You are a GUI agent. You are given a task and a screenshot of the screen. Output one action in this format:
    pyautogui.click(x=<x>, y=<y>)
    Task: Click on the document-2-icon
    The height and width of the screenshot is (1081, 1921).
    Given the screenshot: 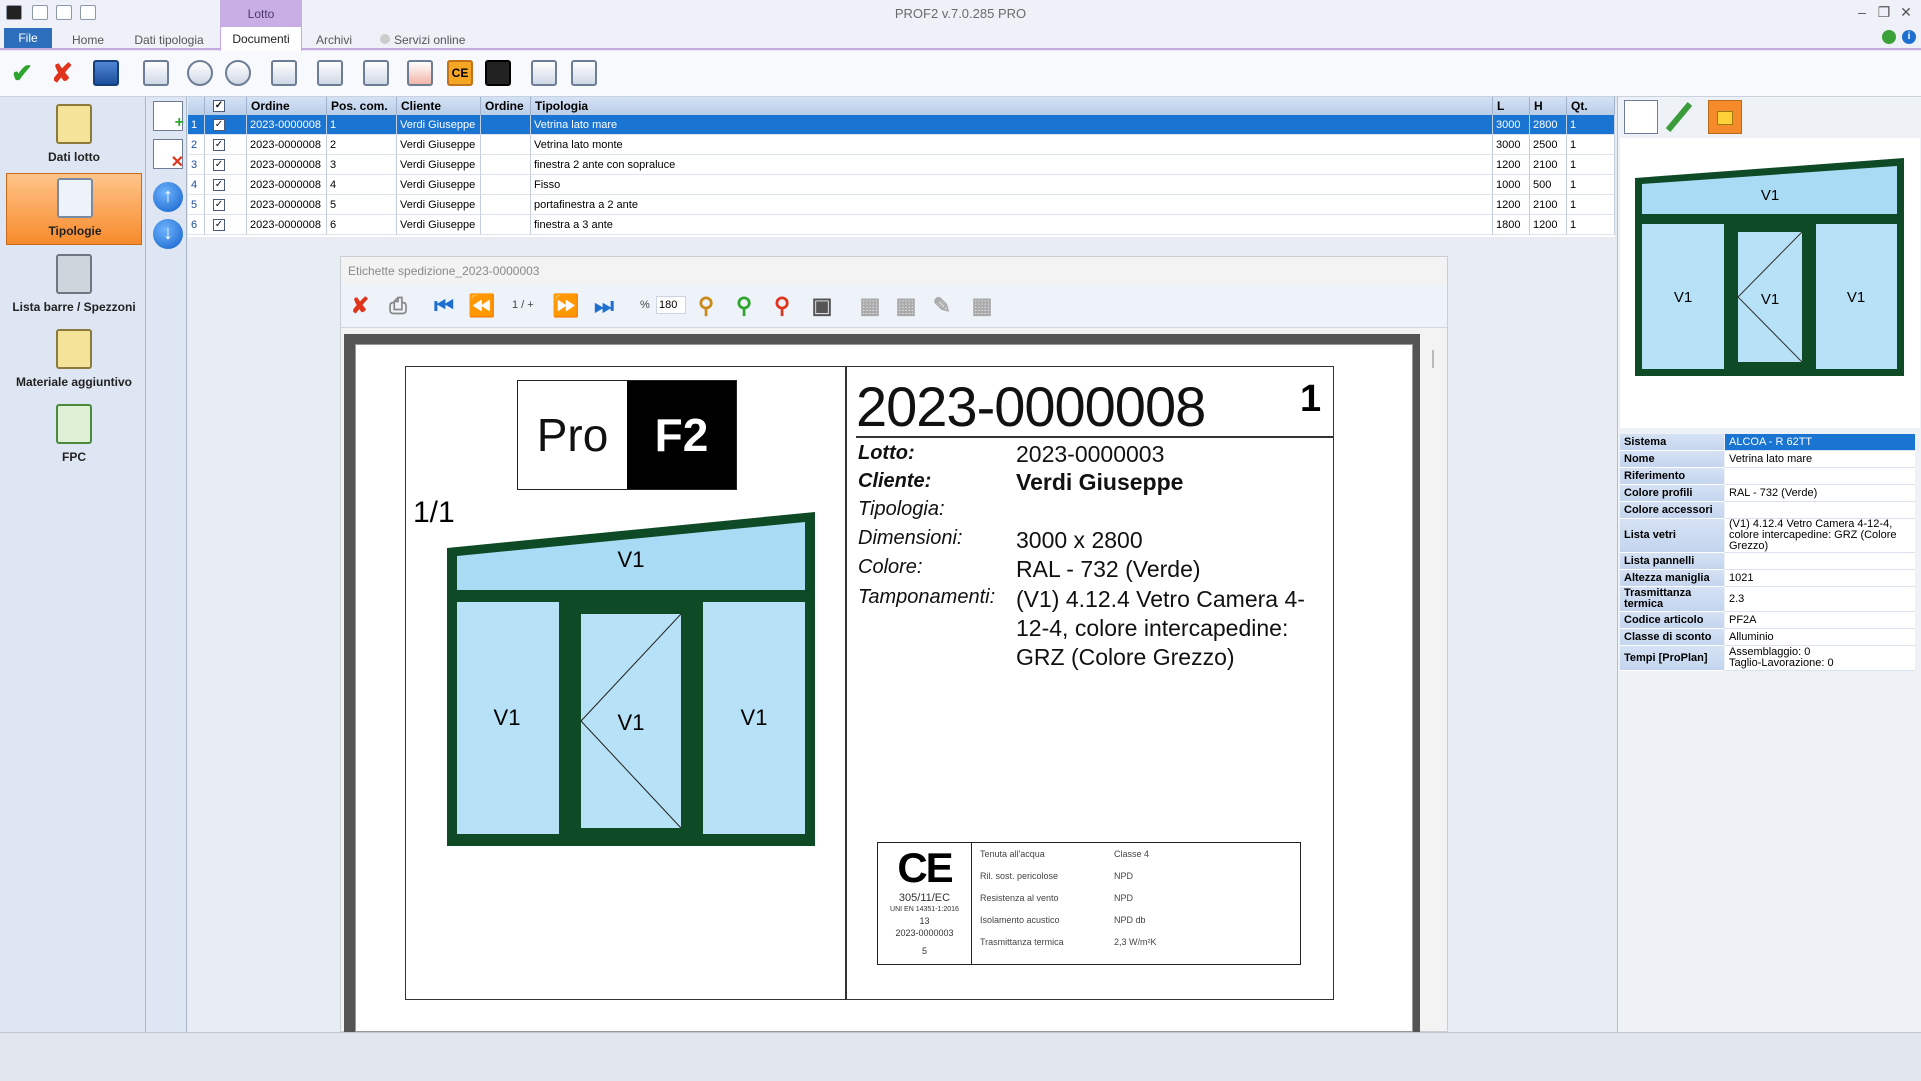 What is the action you would take?
    pyautogui.click(x=584, y=73)
    